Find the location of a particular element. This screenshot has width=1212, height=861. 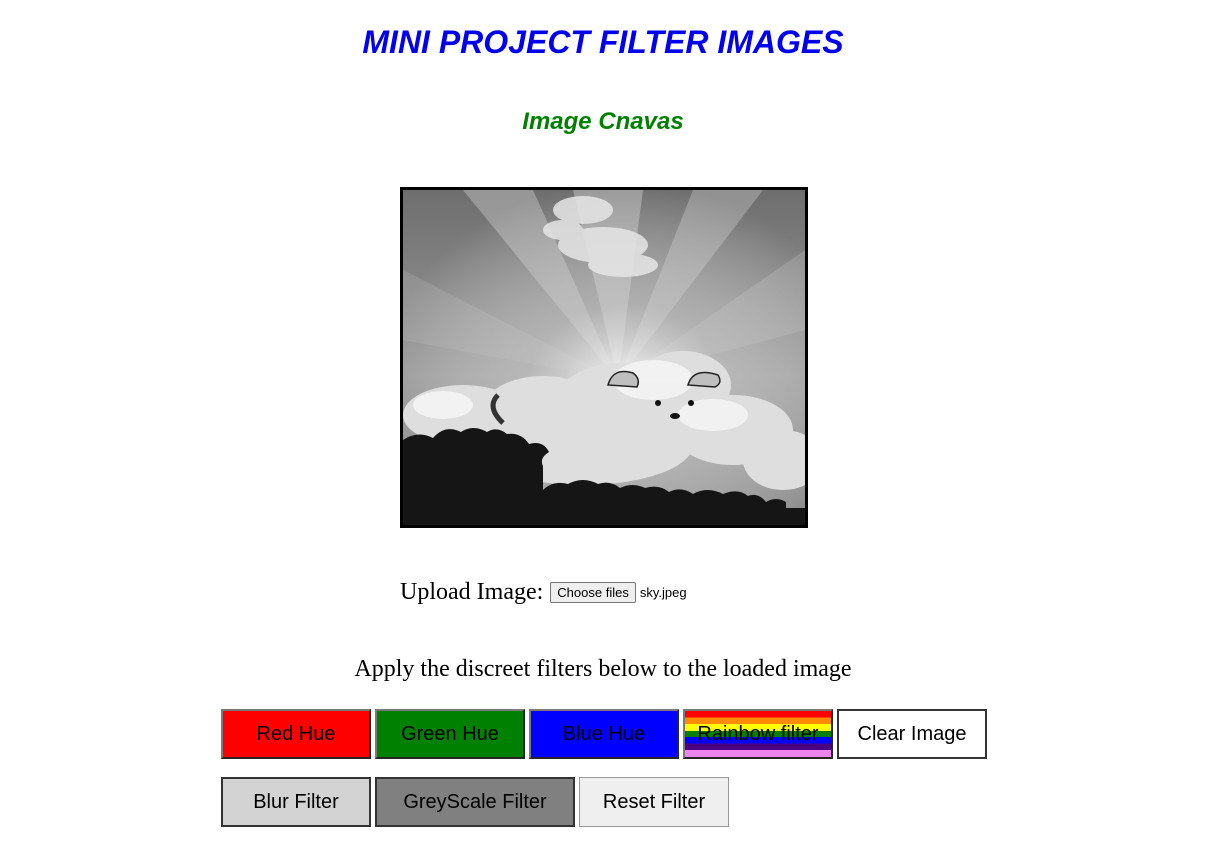

upload-label: Upload Image: is located at coordinates (472, 591).